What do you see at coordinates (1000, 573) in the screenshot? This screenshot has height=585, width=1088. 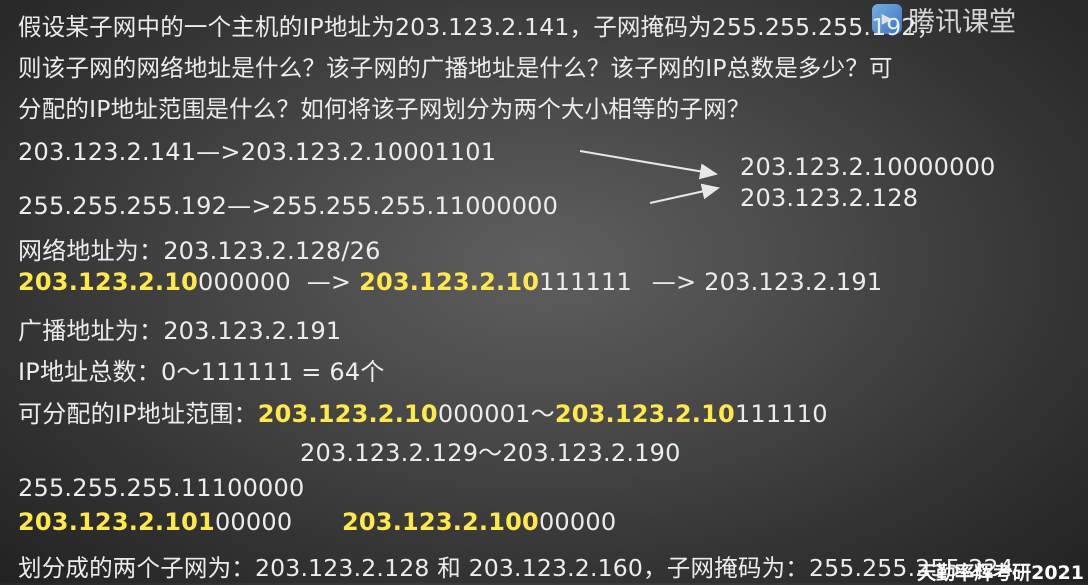 I see `watermark: 天勤率辉考研2021` at bounding box center [1000, 573].